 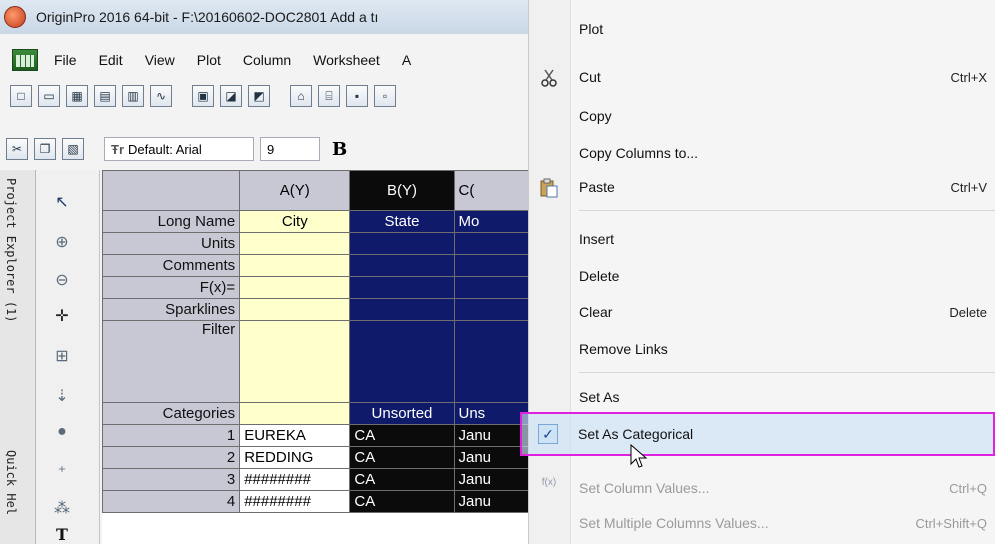 I want to click on cell-b-long-name: State, so click(x=402, y=221).